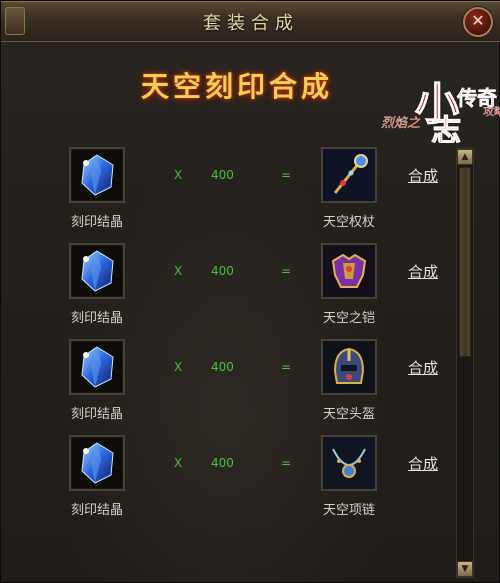  Describe the element at coordinates (491, 111) in the screenshot. I see `svg-text: 攻略` at that location.